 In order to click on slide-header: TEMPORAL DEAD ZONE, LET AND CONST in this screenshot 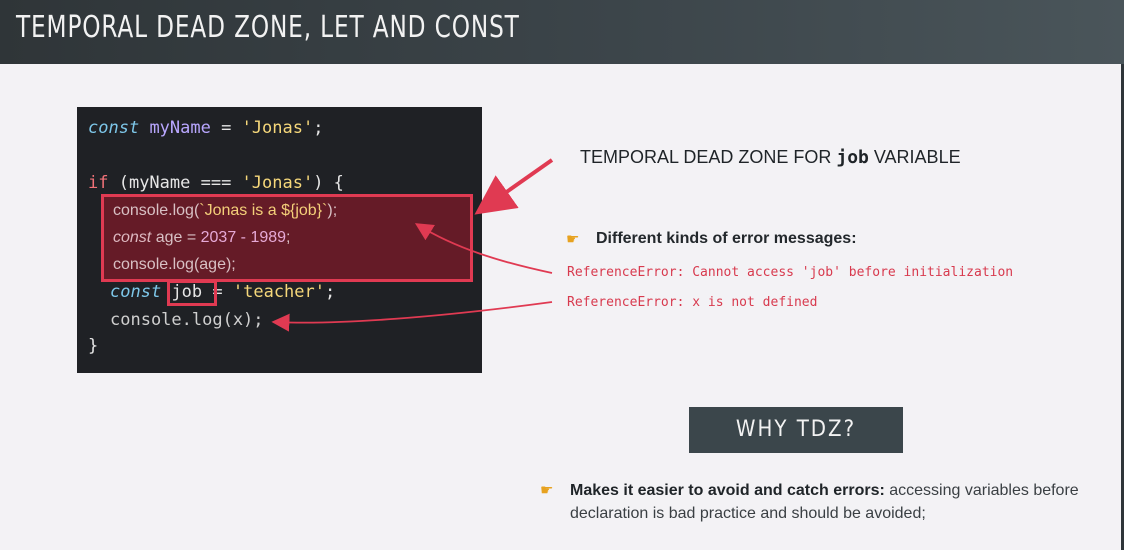, I will do `click(562, 32)`.